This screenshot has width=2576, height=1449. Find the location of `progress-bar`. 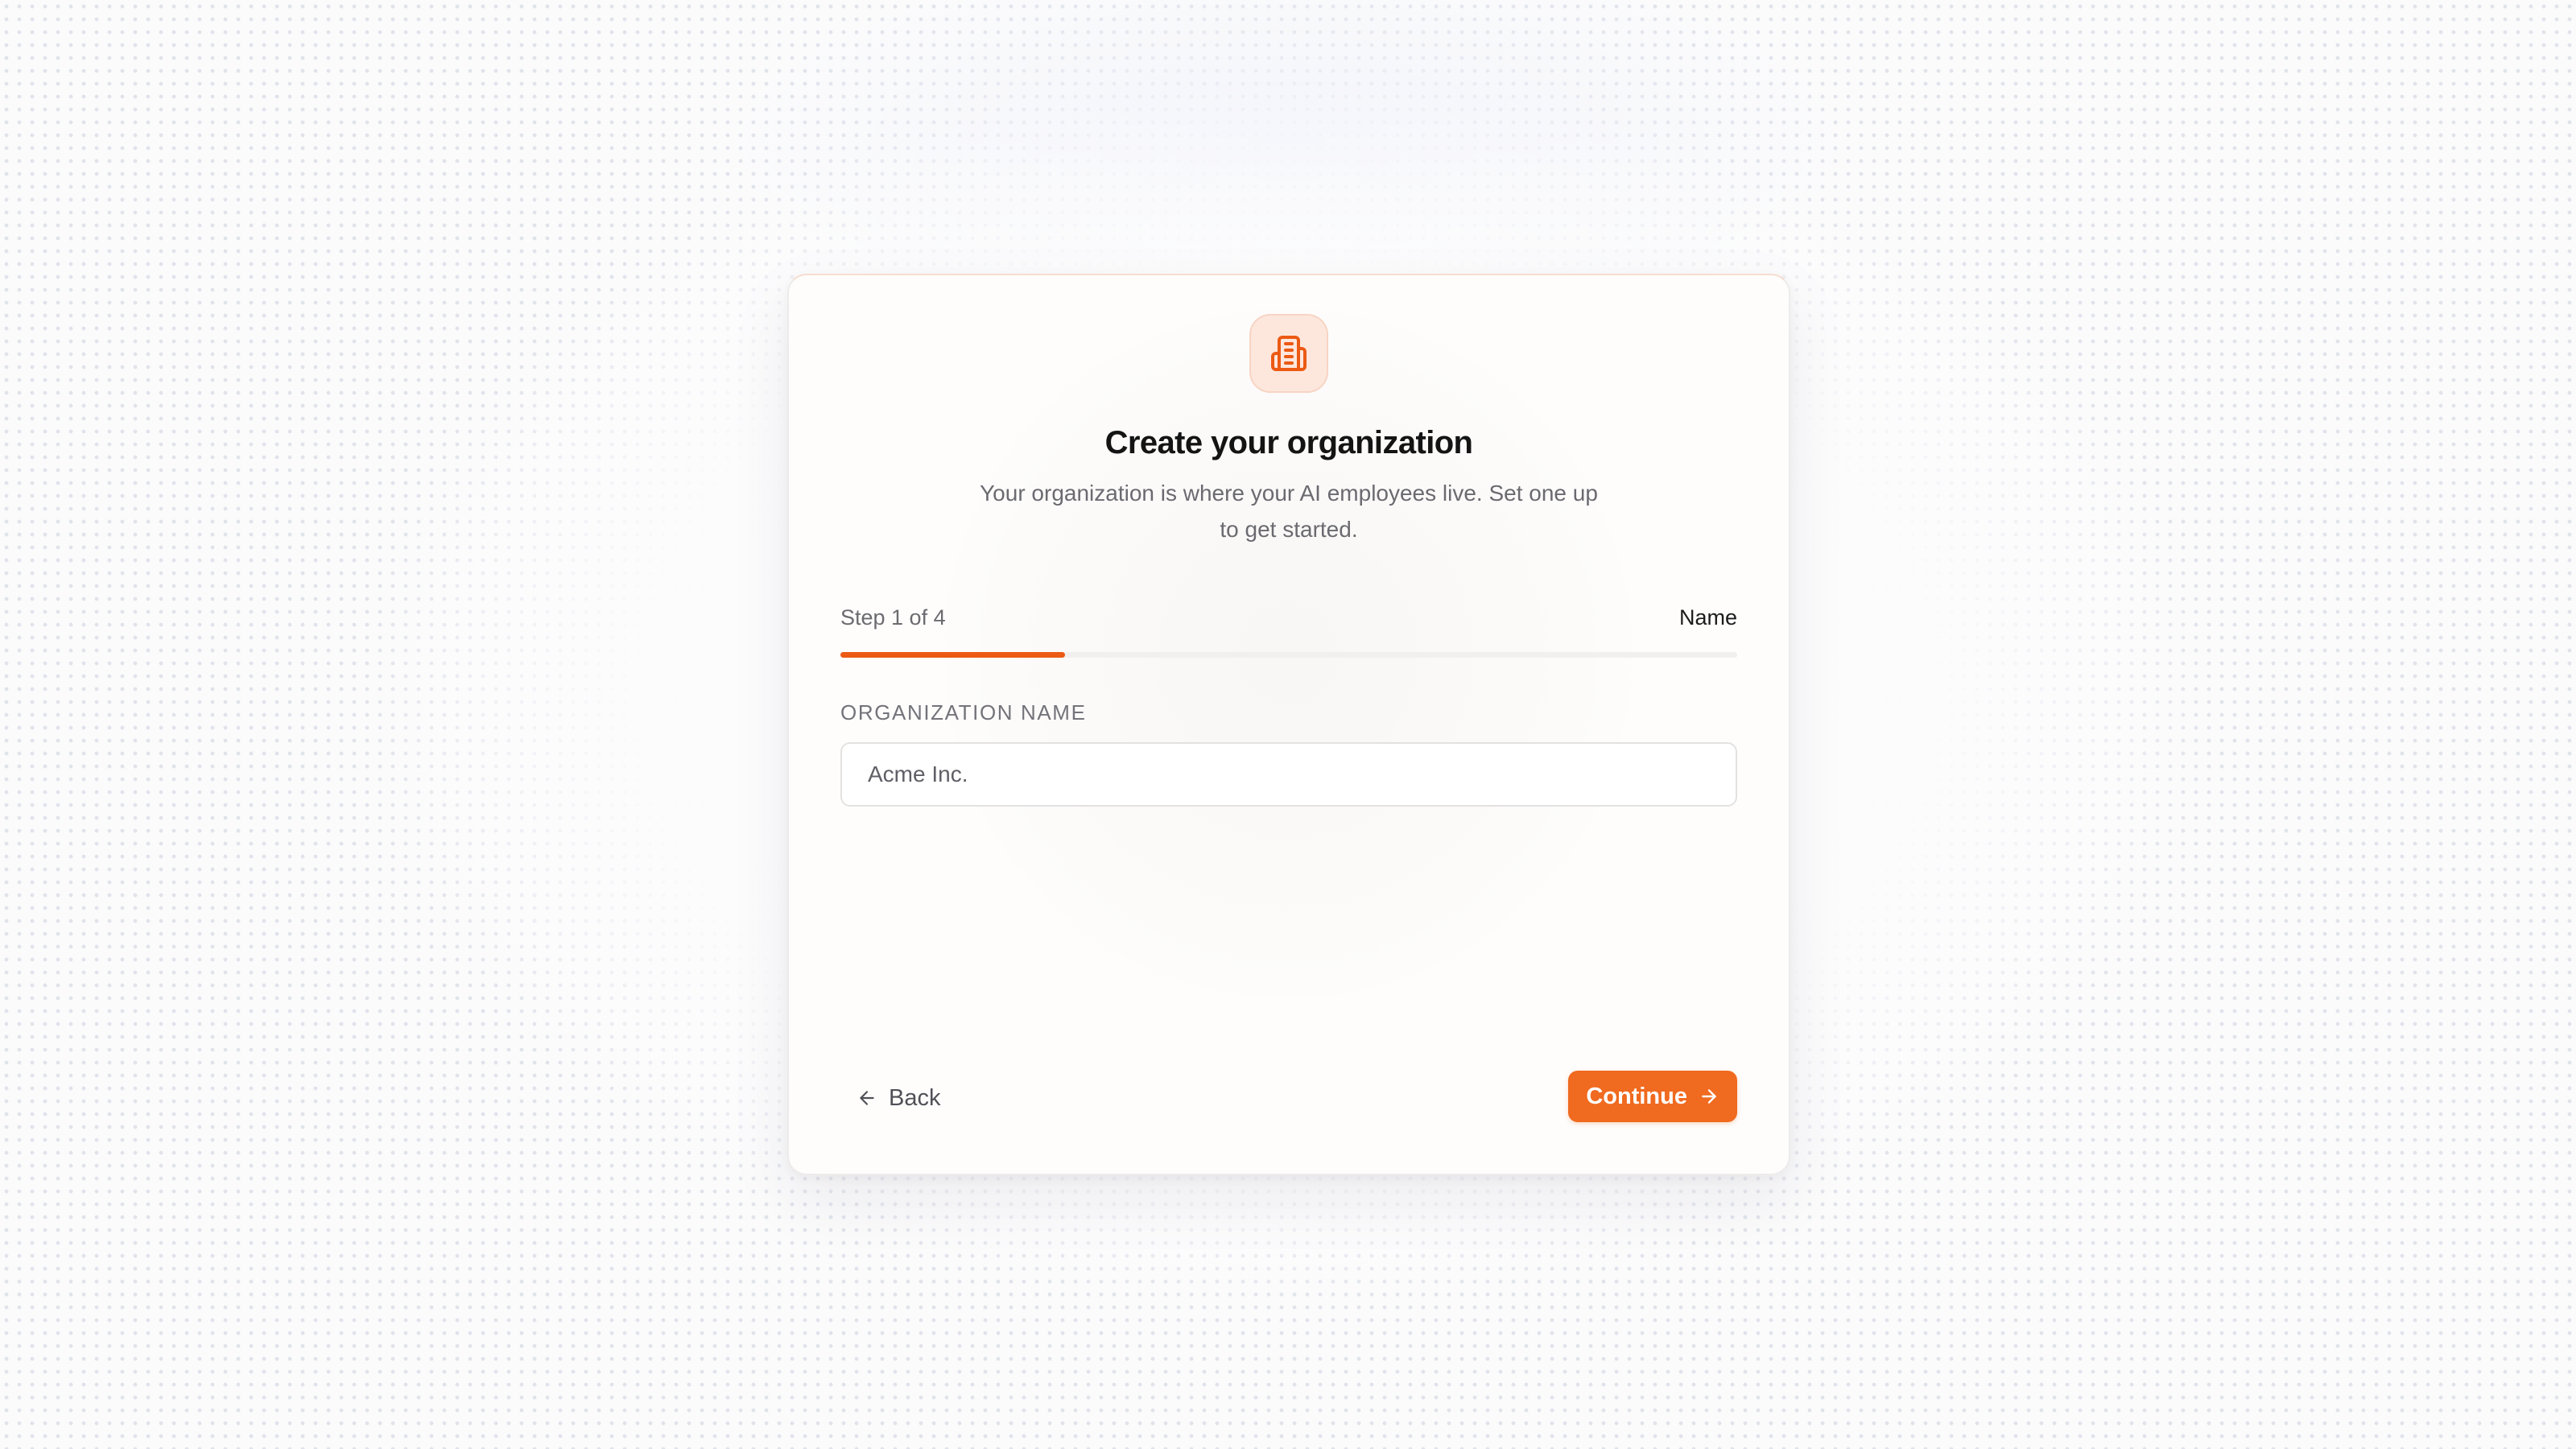

progress-bar is located at coordinates (1288, 655).